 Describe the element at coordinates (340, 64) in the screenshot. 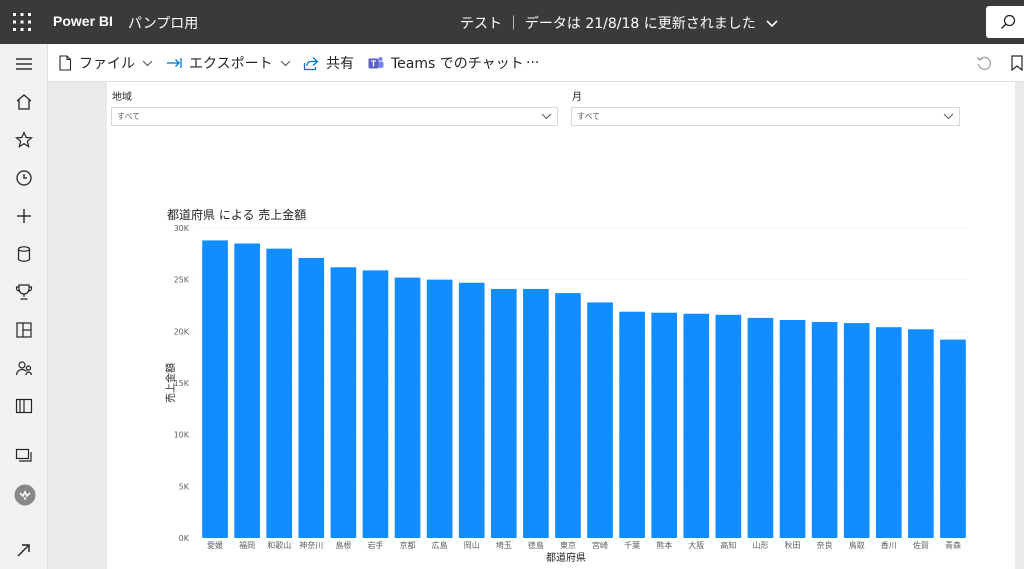

I see `share-label: 共有` at that location.